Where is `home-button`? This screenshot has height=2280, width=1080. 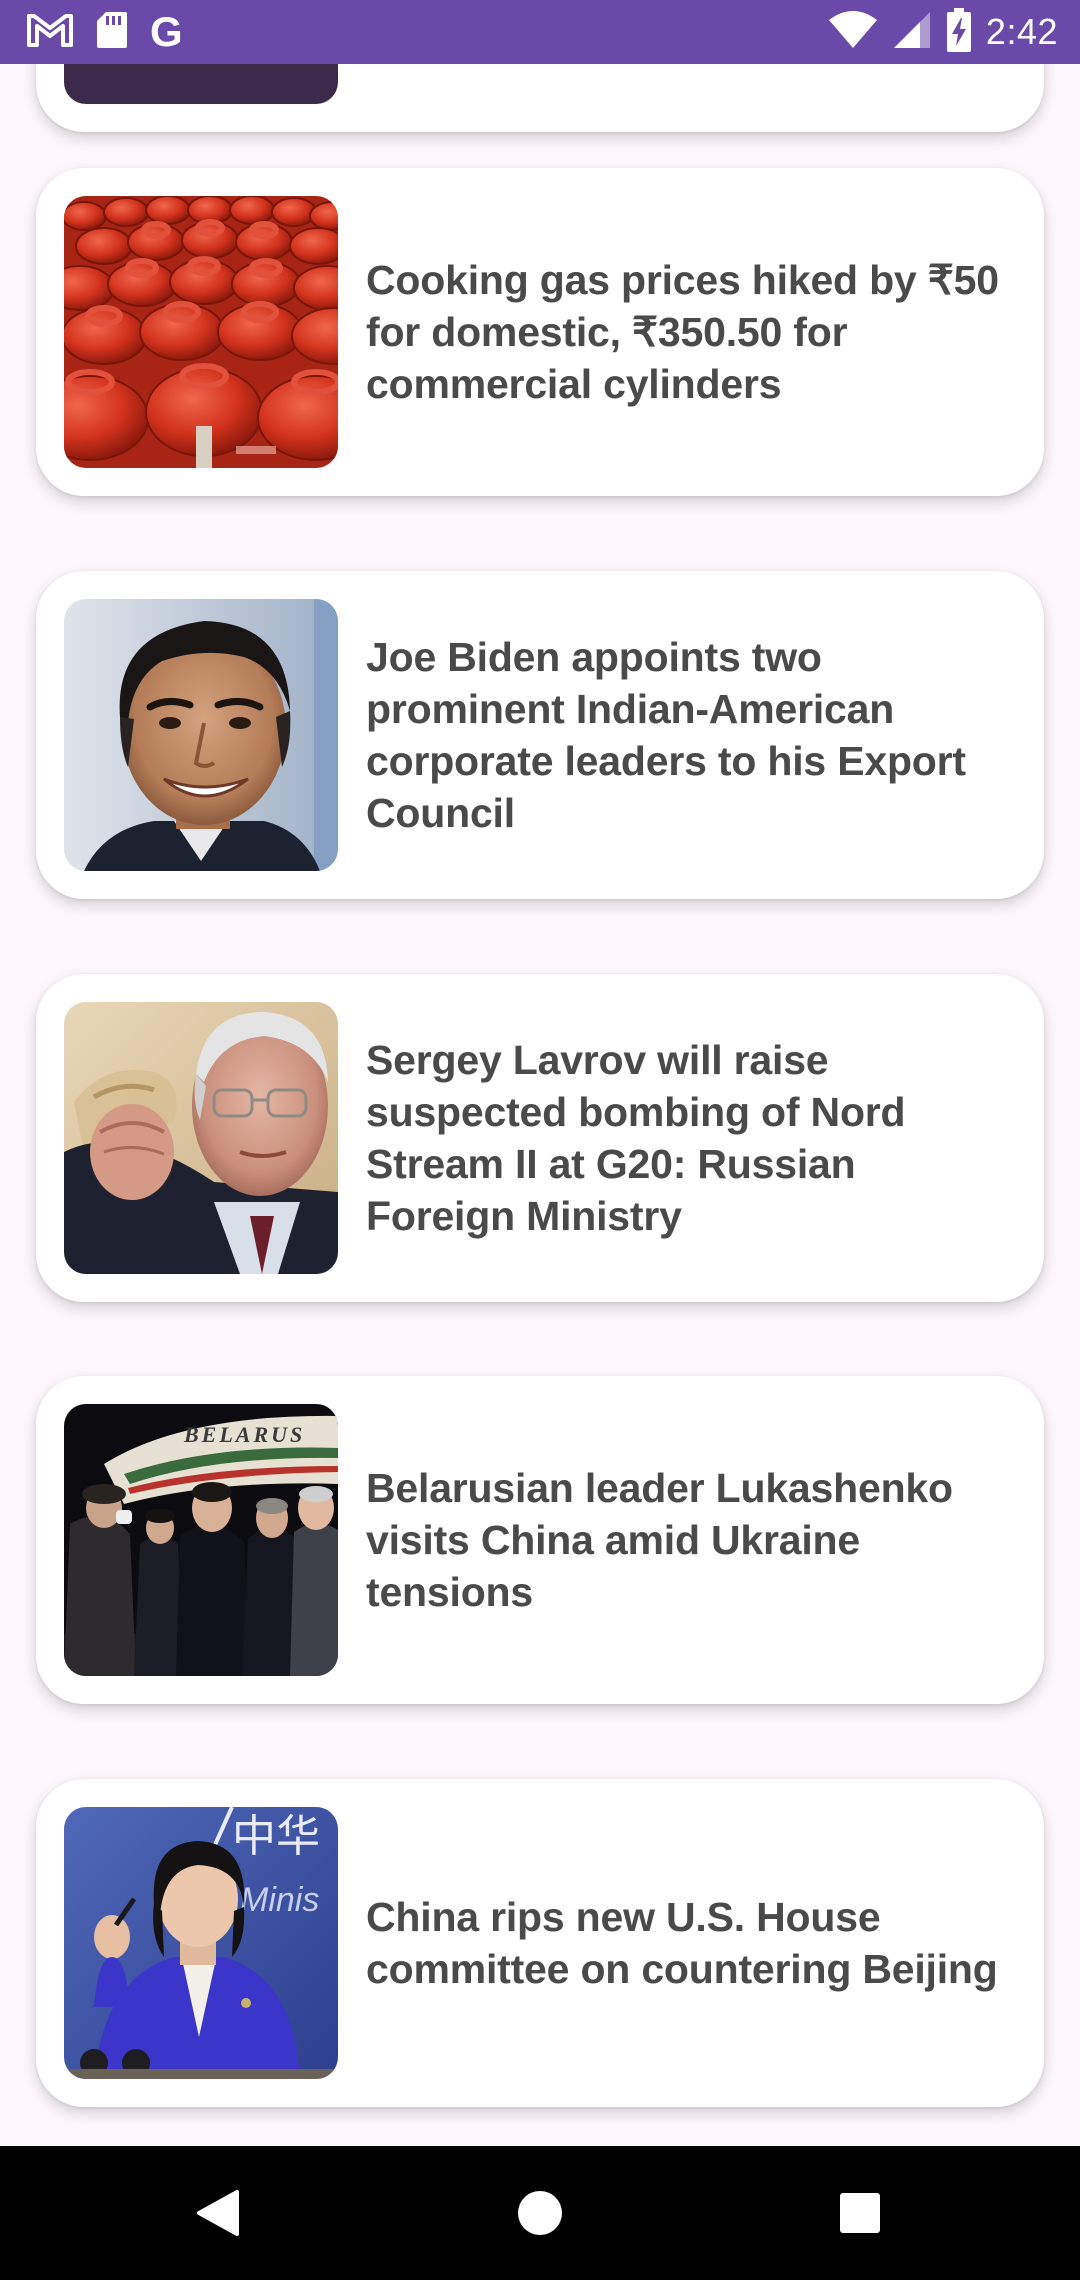 home-button is located at coordinates (540, 2213).